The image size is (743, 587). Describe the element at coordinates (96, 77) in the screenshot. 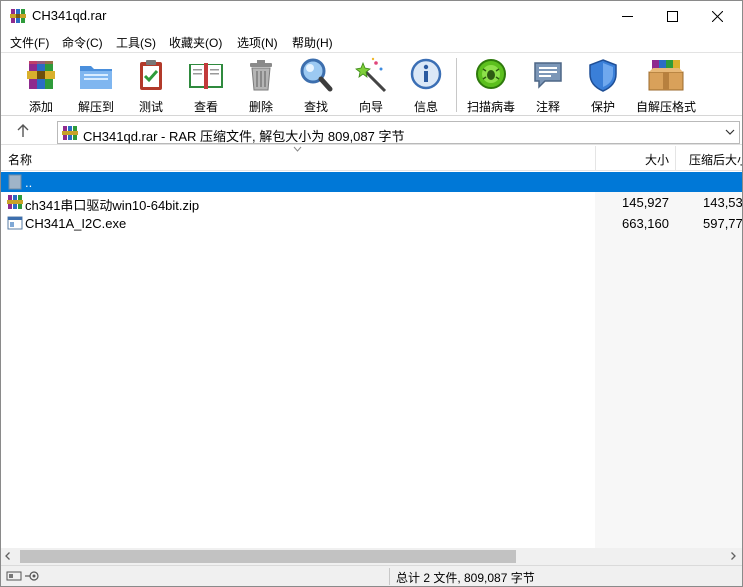

I see `extract-folder-icon` at that location.